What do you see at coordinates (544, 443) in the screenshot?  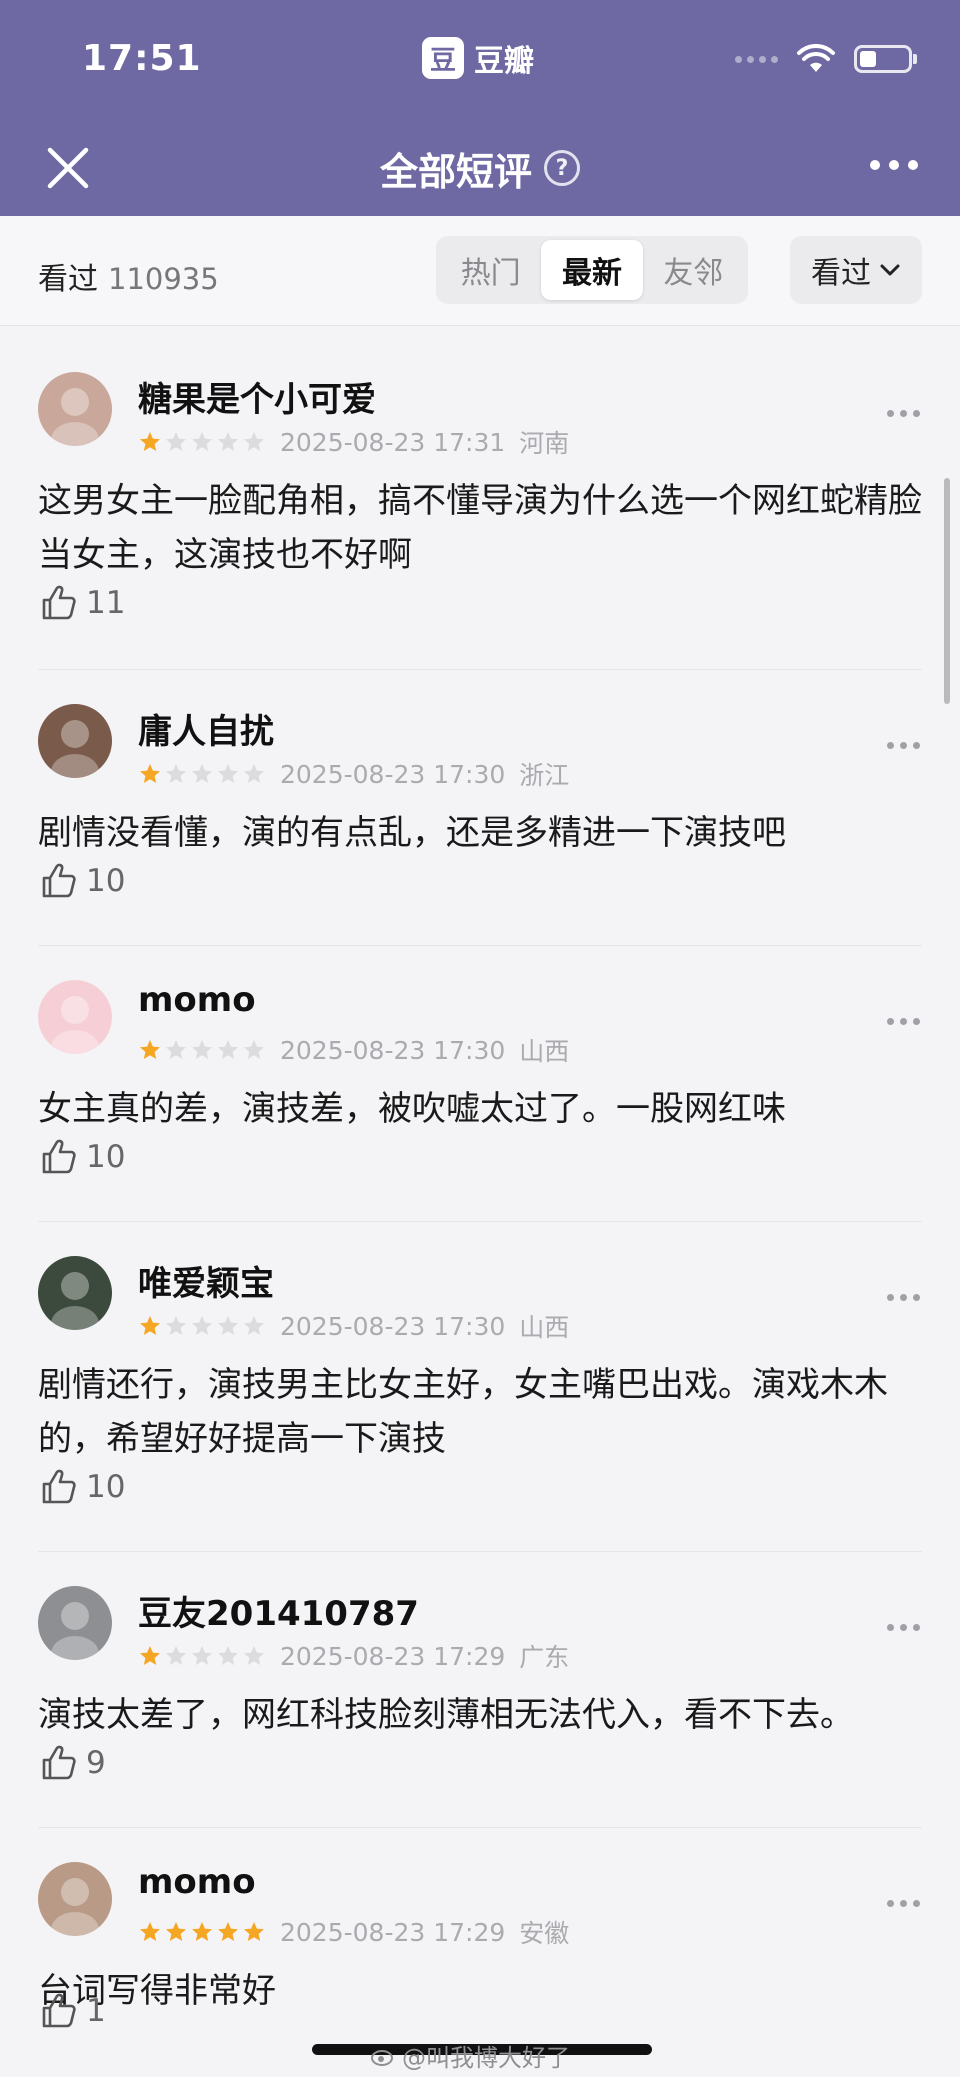 I see `comment-location: 河南` at bounding box center [544, 443].